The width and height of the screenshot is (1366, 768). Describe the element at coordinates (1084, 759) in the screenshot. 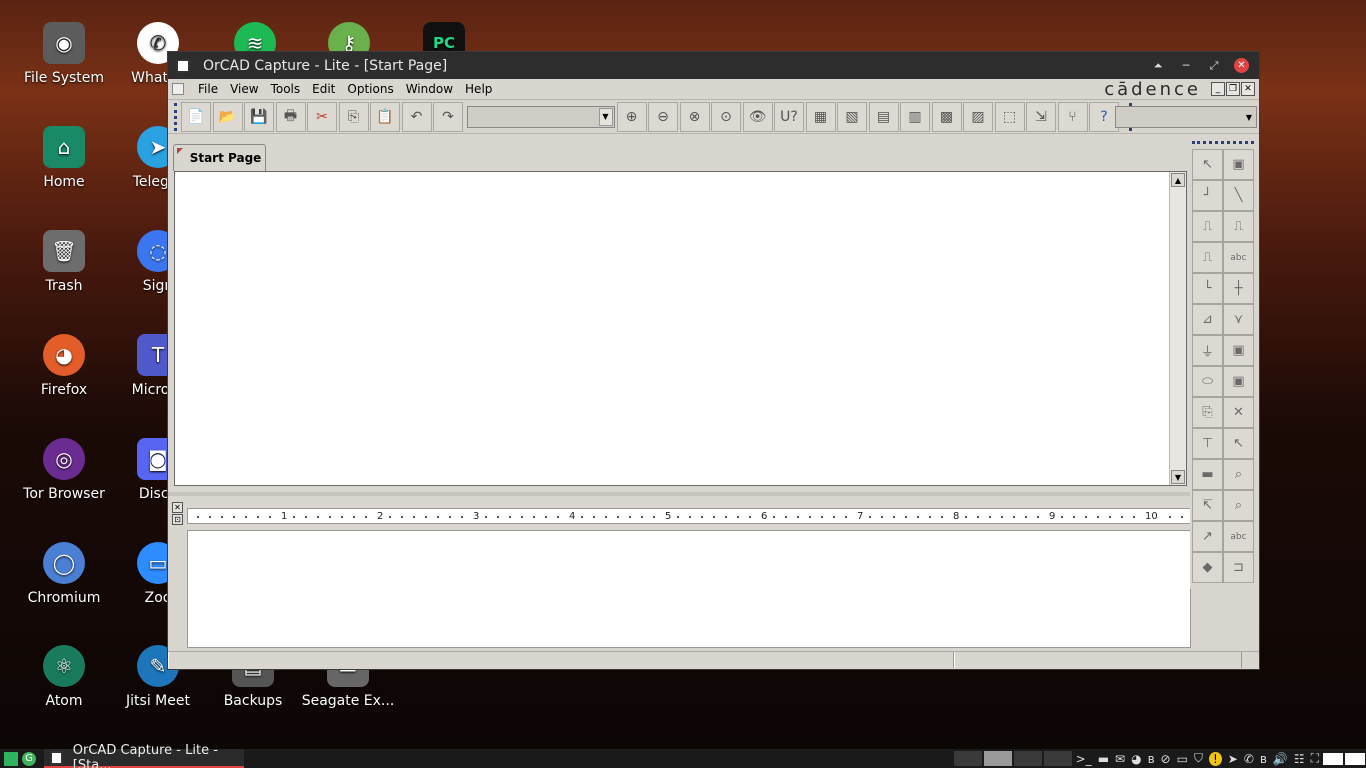

I see `terminal-icon: >_` at that location.